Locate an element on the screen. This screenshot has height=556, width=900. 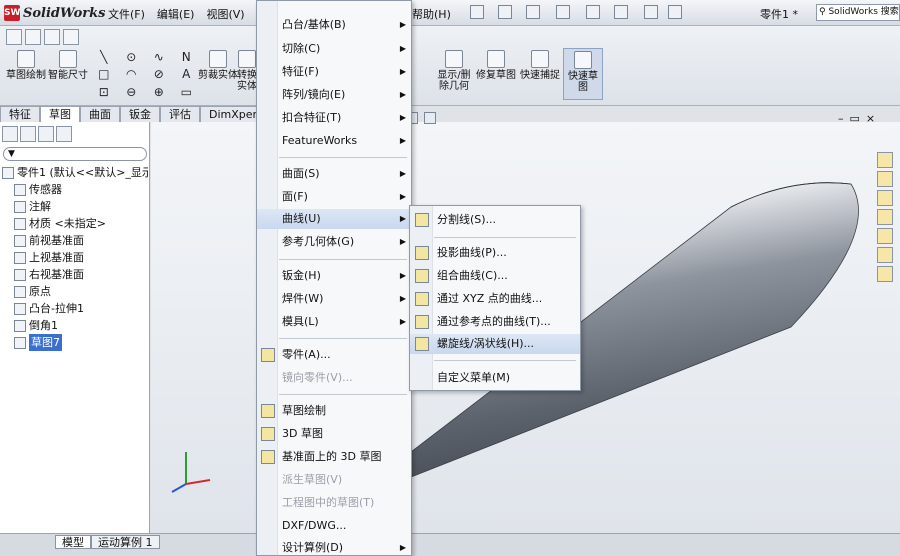
arc-tool-icon: ◠ is located at coordinates (132, 75).